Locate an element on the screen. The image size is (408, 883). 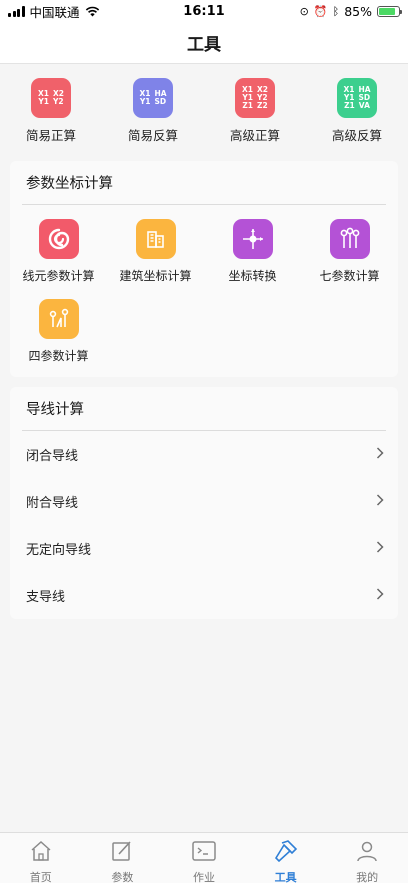
battery-percent: 85% is located at coordinates (358, 11).